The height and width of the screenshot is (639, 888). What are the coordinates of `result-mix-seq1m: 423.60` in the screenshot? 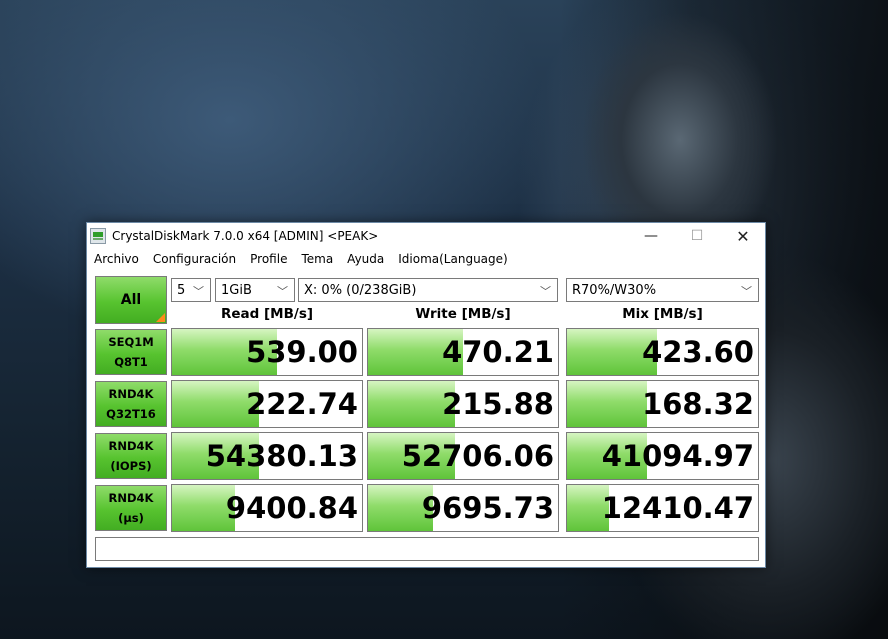 It's located at (662, 352).